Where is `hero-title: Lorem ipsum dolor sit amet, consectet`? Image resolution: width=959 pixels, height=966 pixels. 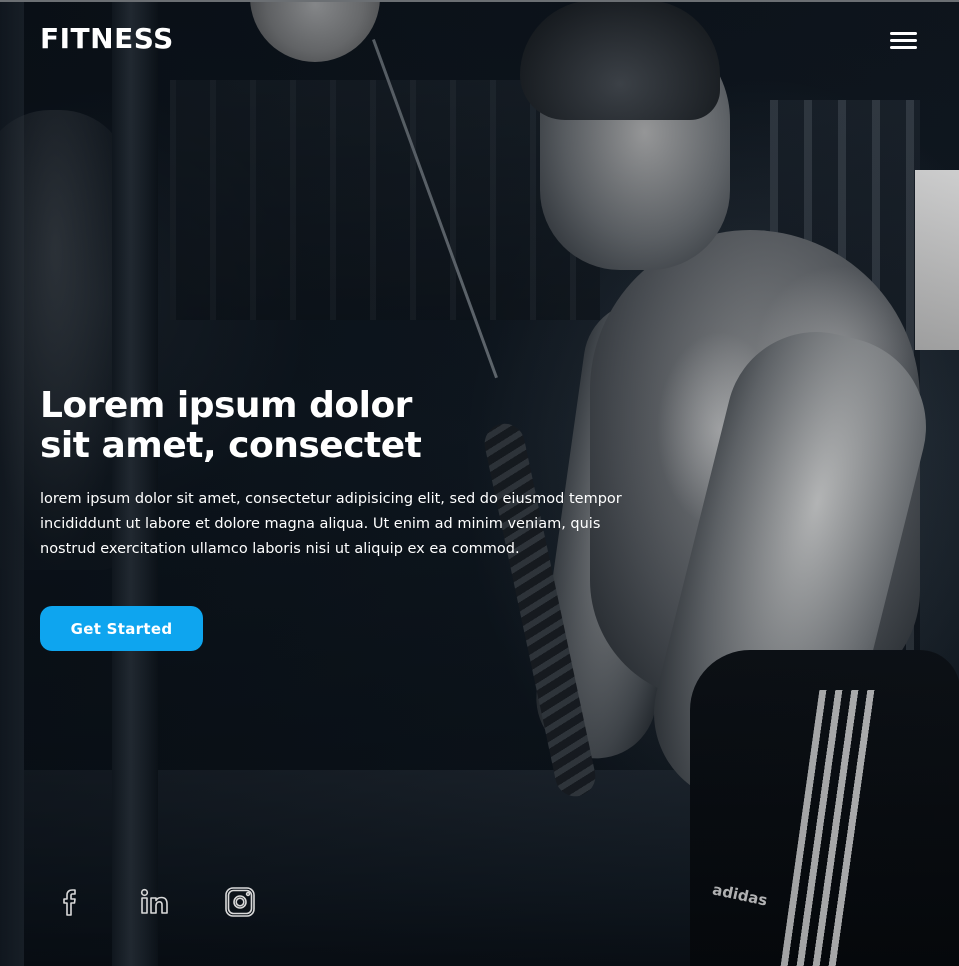 hero-title: Lorem ipsum dolor sit amet, consectet is located at coordinates (300, 426).